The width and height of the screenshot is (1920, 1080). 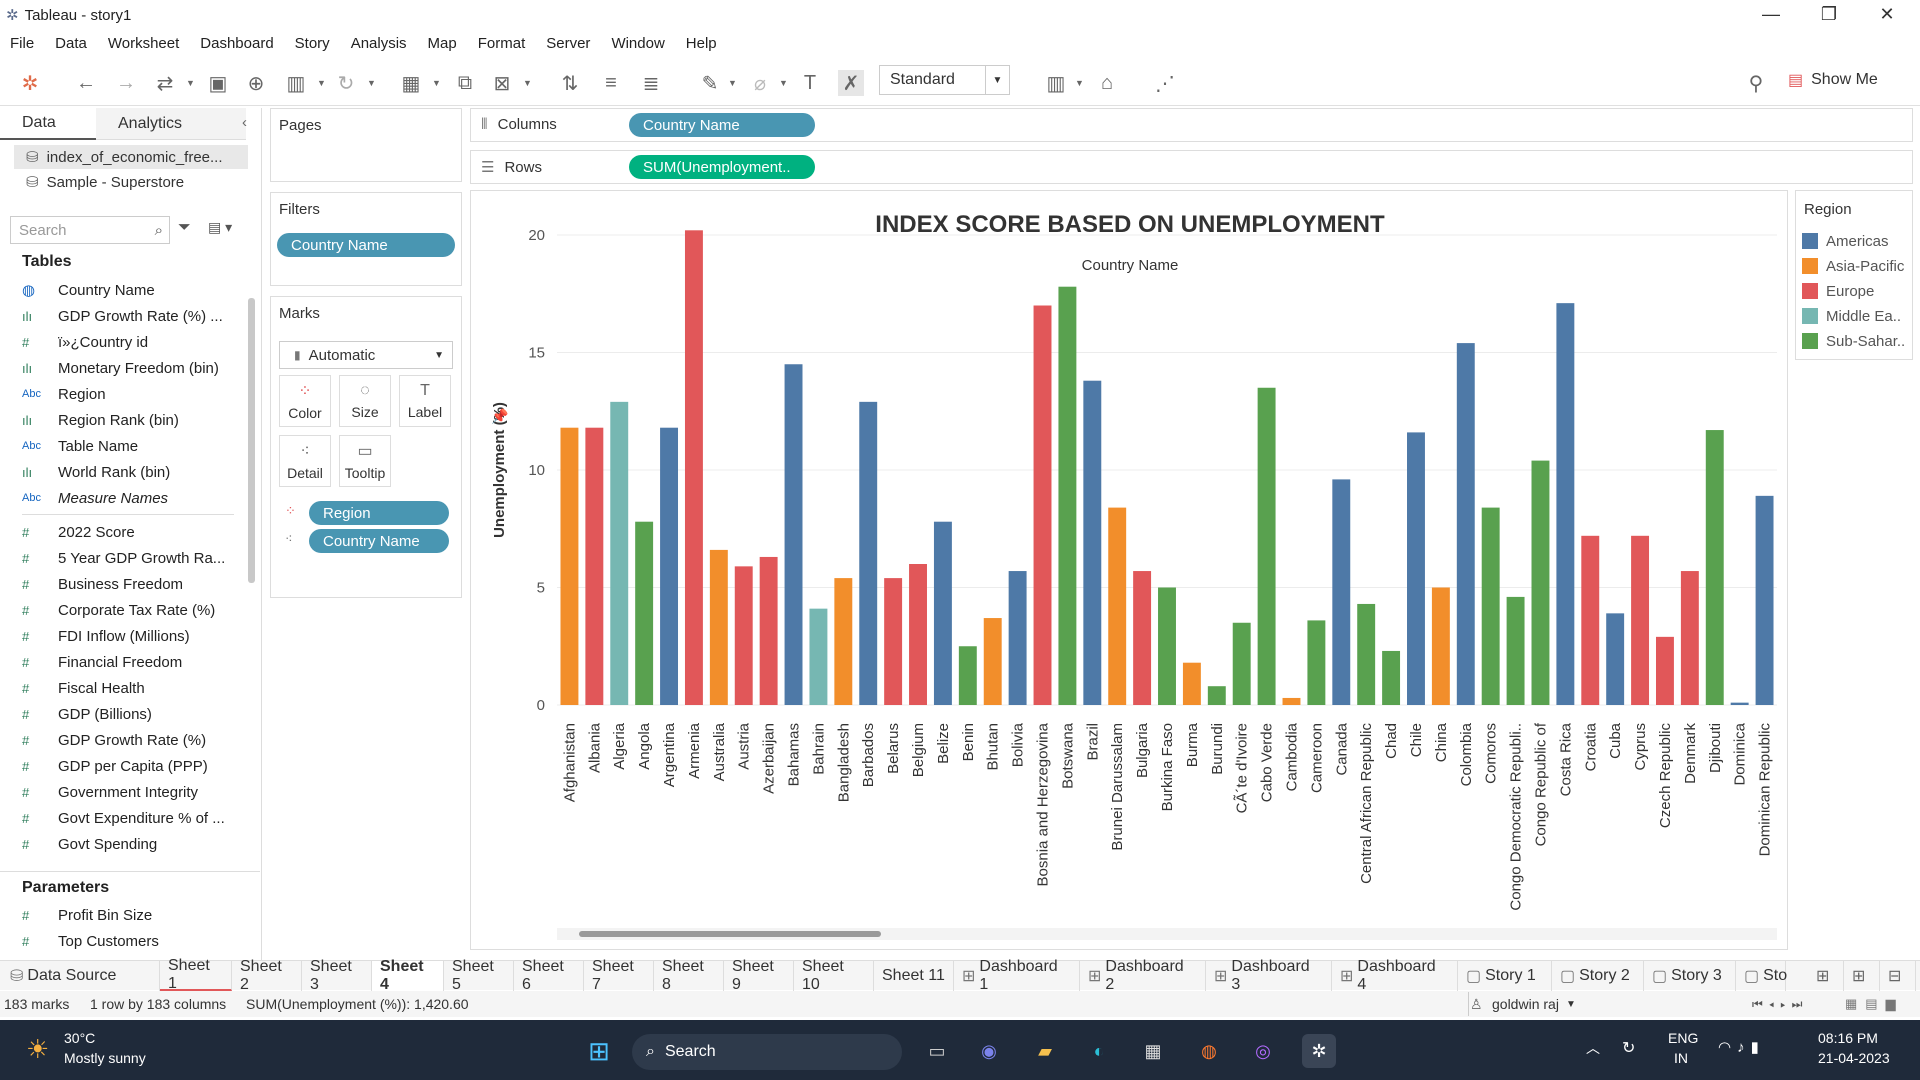 I want to click on bar-congo-democratic-republi-, so click(x=1515, y=650).